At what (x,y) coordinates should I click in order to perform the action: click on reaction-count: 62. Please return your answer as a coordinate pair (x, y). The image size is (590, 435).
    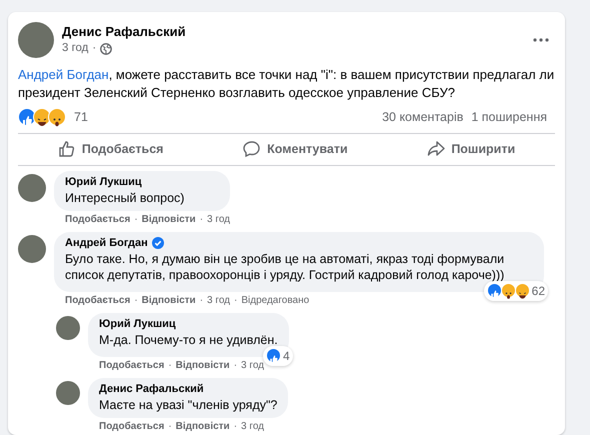
    Looking at the image, I should click on (538, 291).